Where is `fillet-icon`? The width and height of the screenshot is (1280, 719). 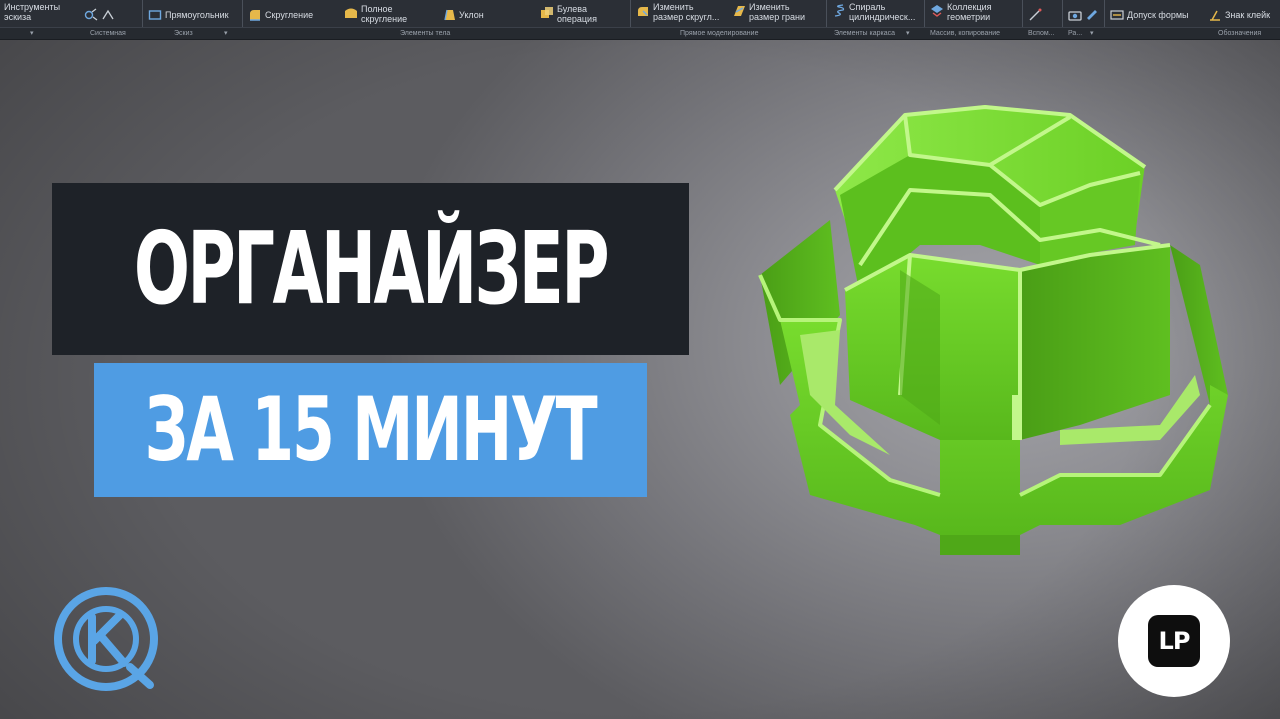
fillet-icon is located at coordinates (255, 15).